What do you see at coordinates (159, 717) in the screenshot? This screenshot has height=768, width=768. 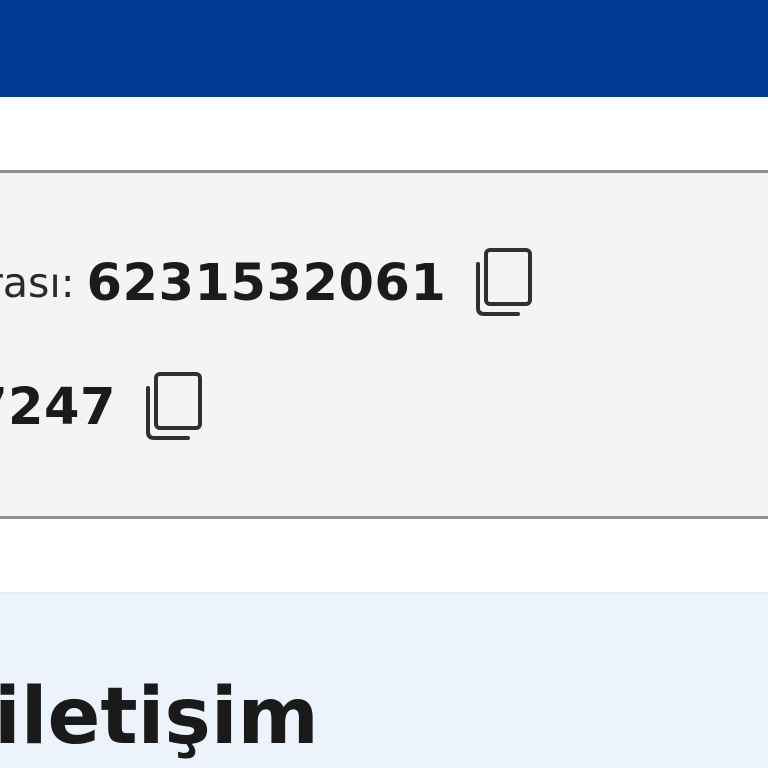 I see `section-title: iletişim` at bounding box center [159, 717].